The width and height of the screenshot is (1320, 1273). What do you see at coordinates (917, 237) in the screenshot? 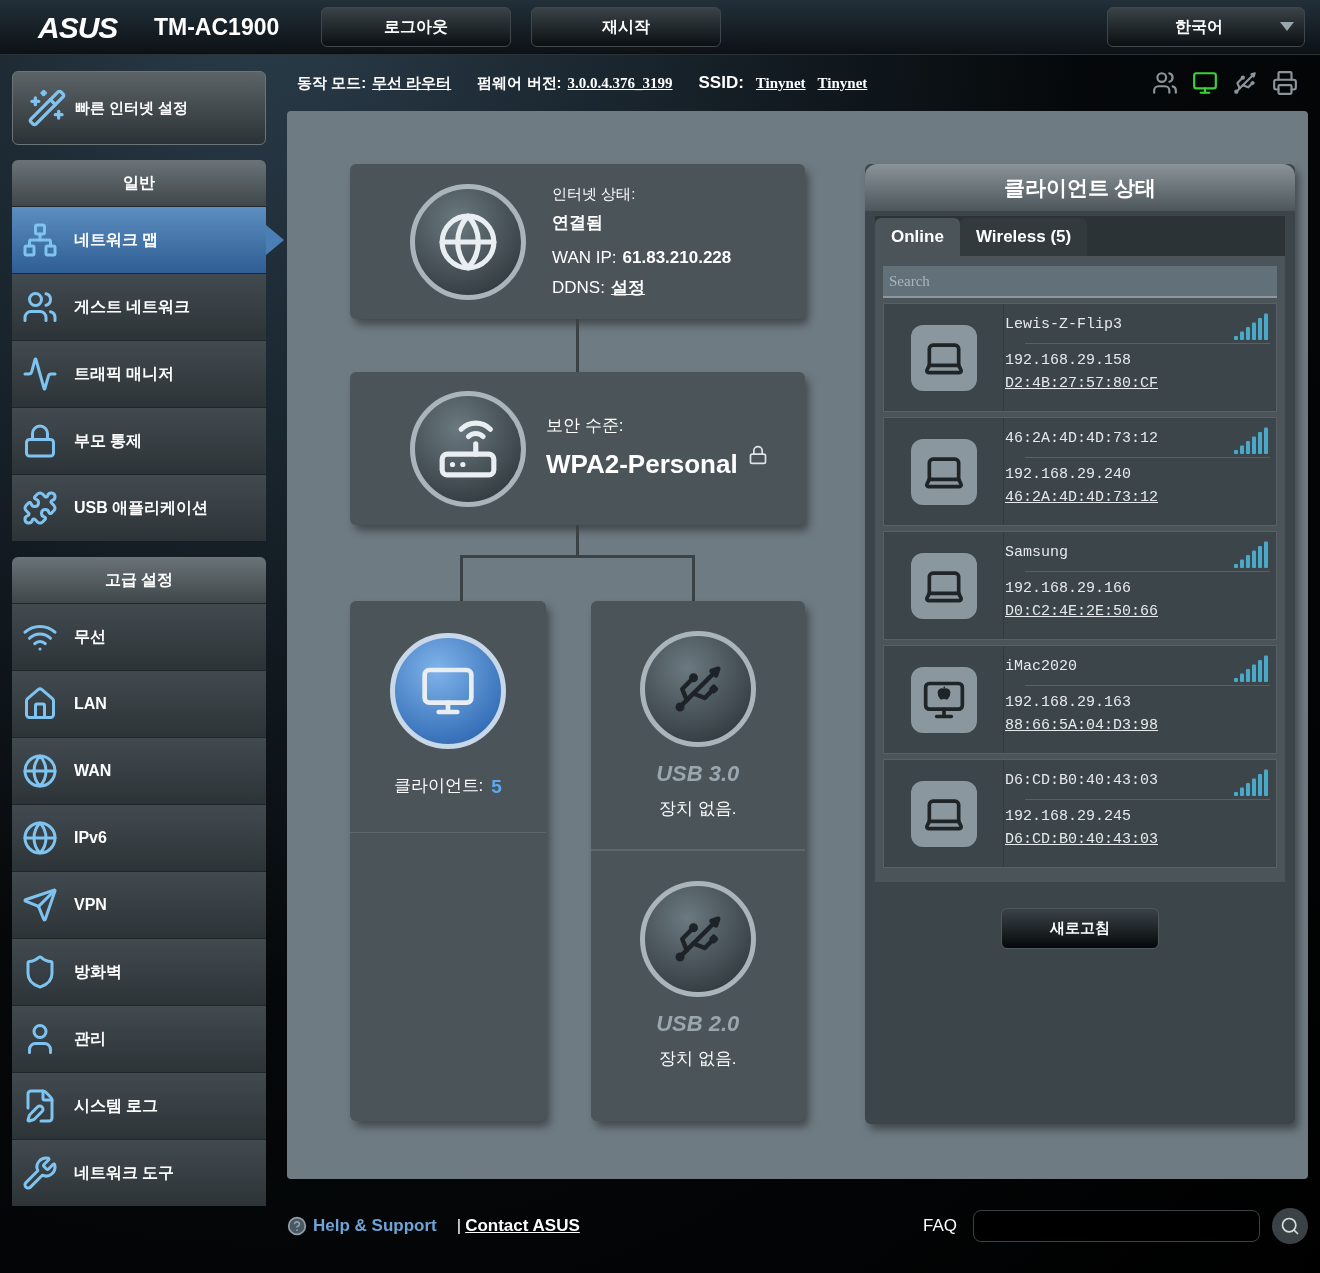
I see `client-tab: Online` at bounding box center [917, 237].